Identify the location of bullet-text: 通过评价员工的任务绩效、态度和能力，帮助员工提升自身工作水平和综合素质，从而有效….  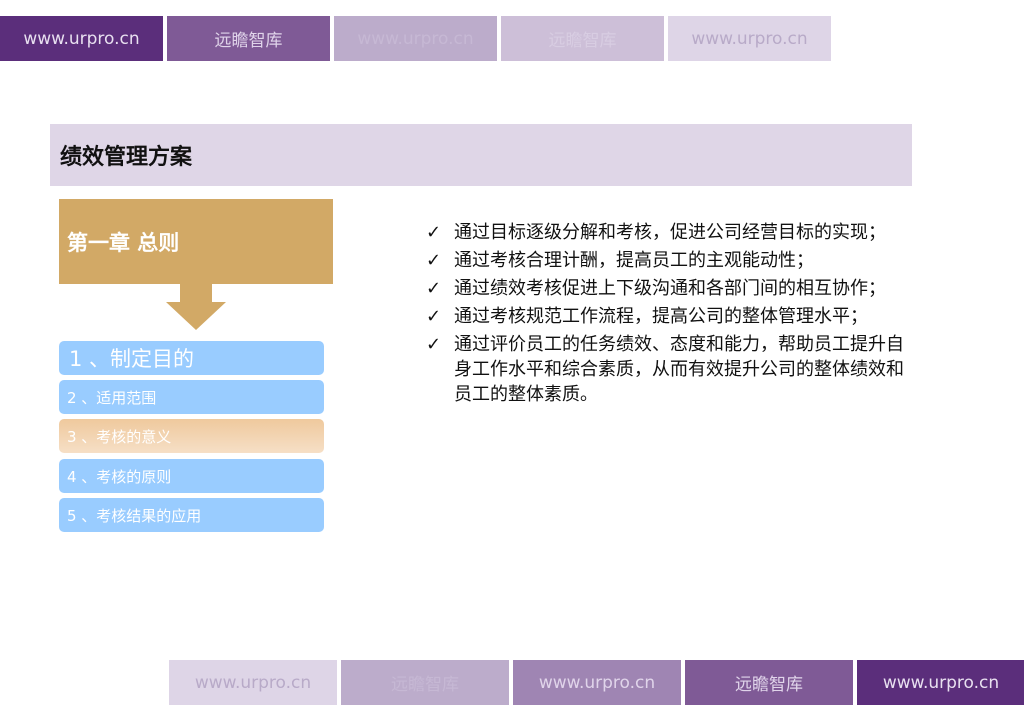
(679, 369).